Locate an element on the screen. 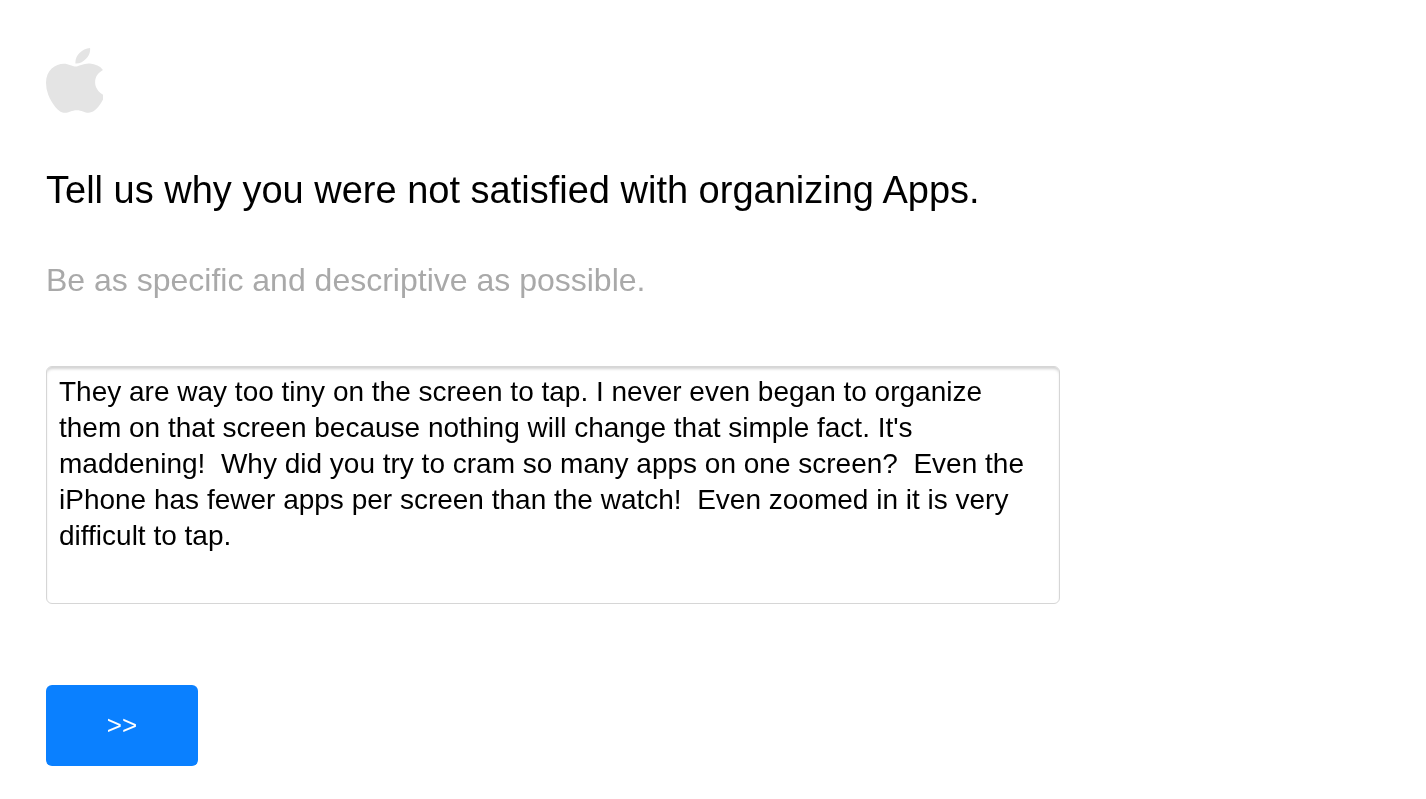  instruction-text: Be as specific and descriptive as possible. is located at coordinates (346, 280).